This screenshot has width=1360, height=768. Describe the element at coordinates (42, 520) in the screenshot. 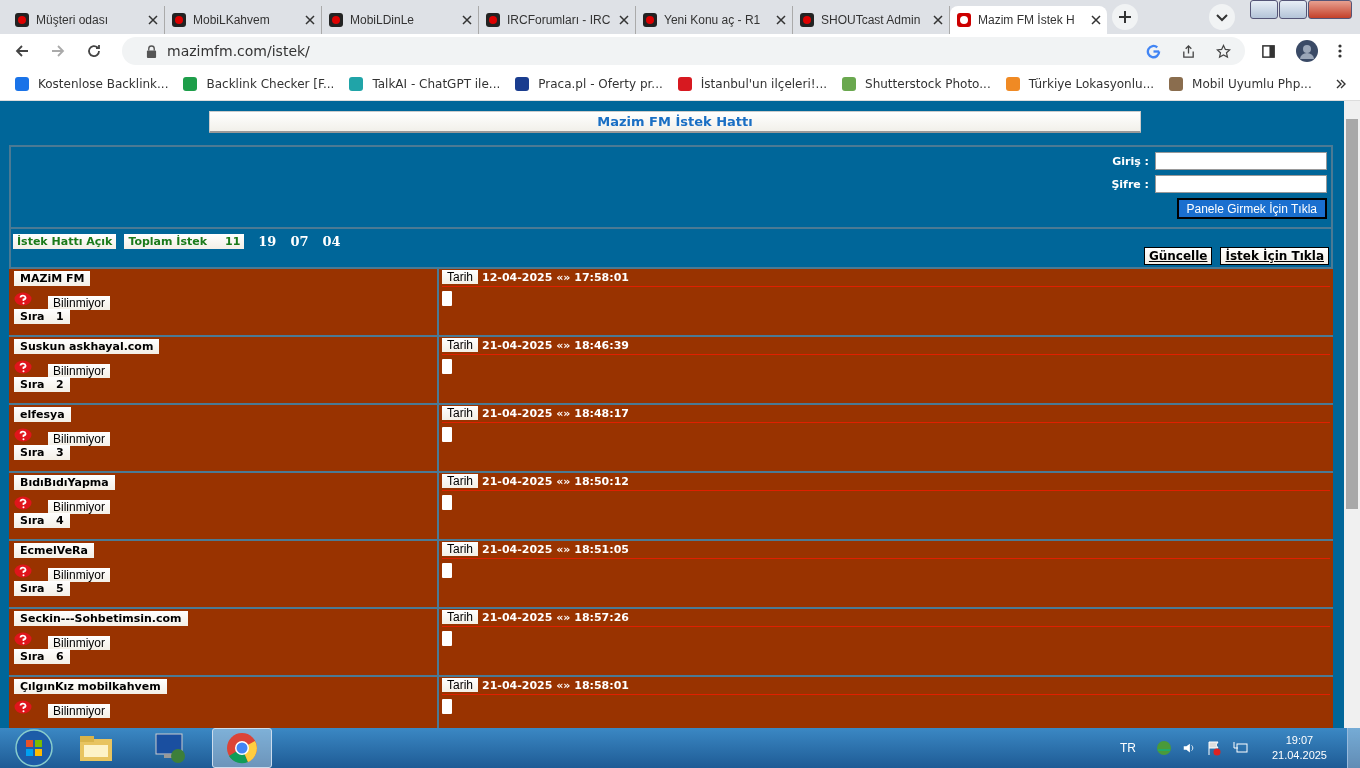

I see `order-tag: Sıra 4` at that location.